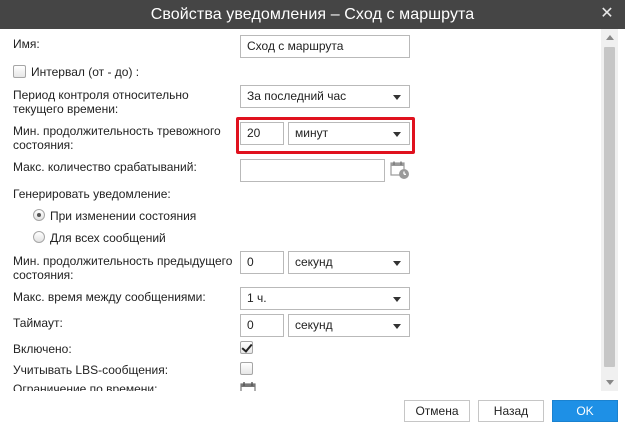 Image resolution: width=625 pixels, height=433 pixels. What do you see at coordinates (609, 207) in the screenshot?
I see `scrollbar-thumb` at bounding box center [609, 207].